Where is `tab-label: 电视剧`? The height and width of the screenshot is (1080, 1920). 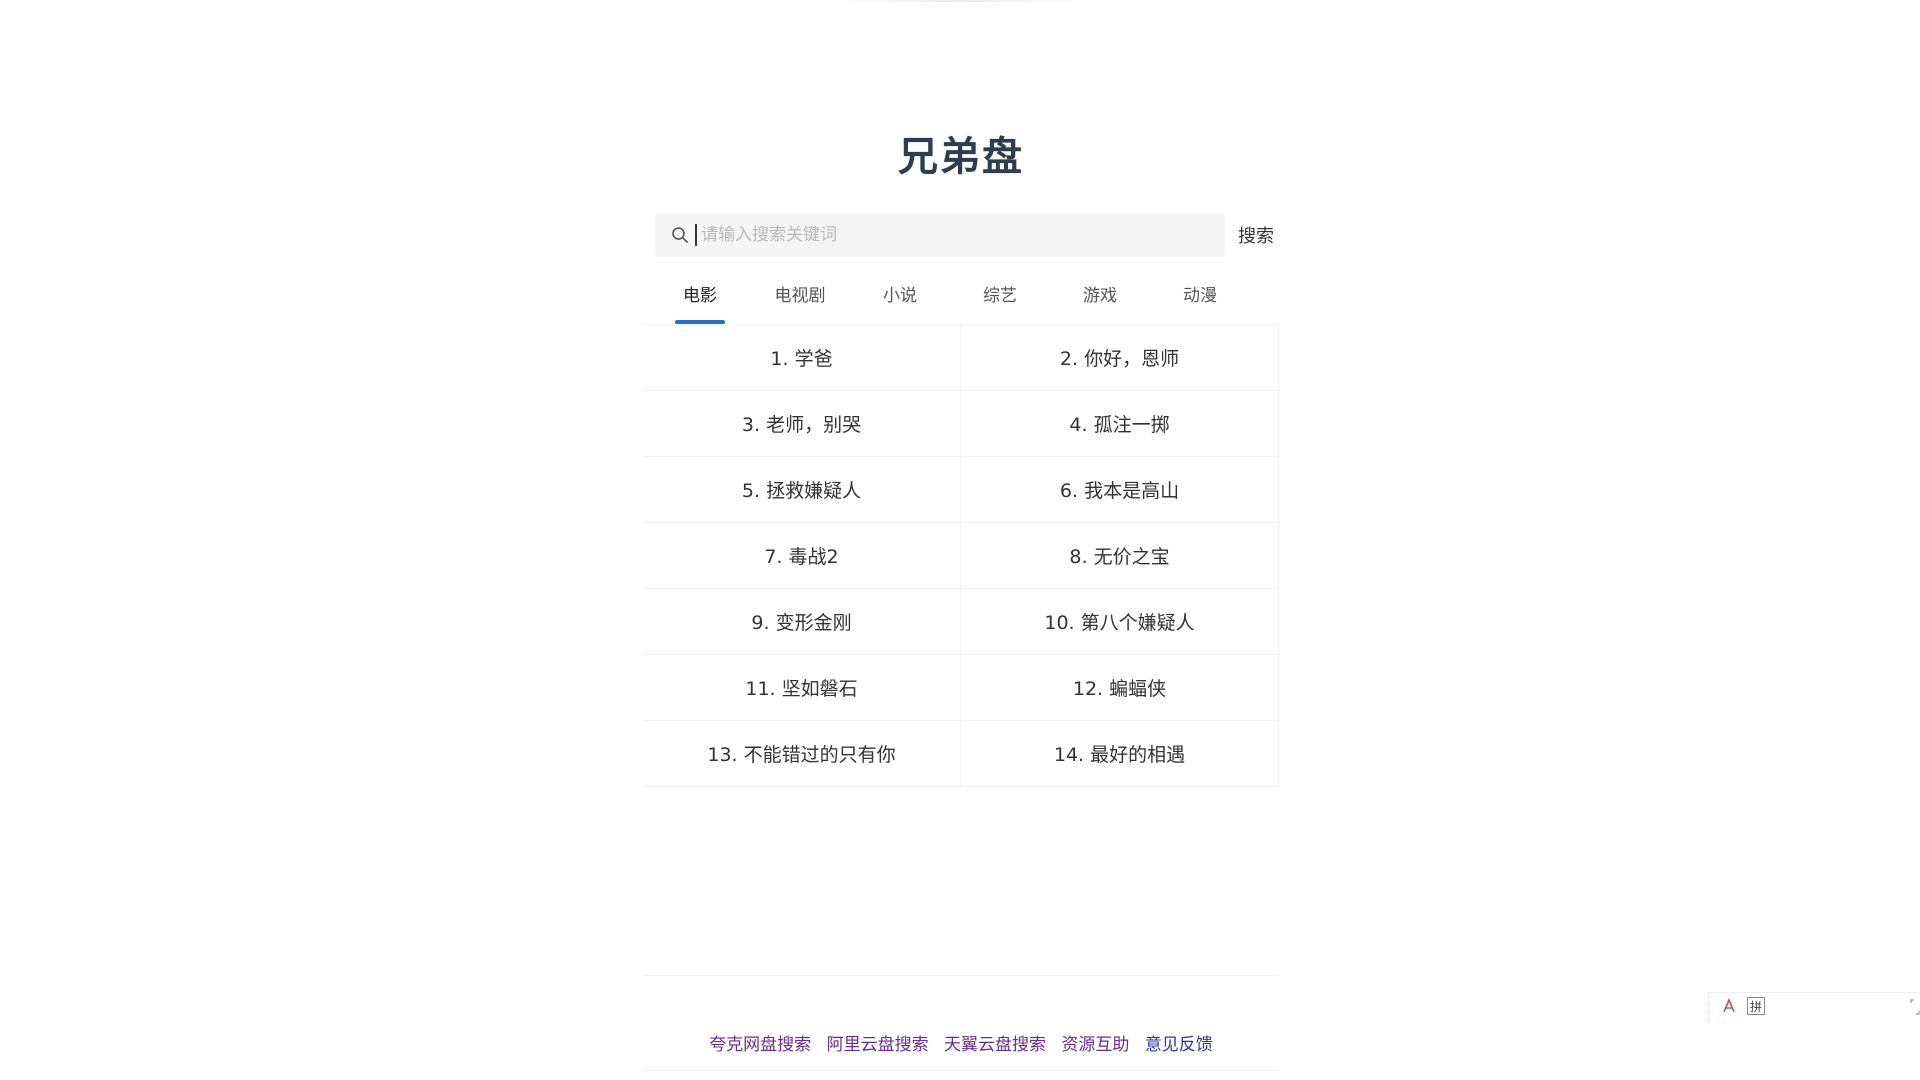 tab-label: 电视剧 is located at coordinates (800, 296).